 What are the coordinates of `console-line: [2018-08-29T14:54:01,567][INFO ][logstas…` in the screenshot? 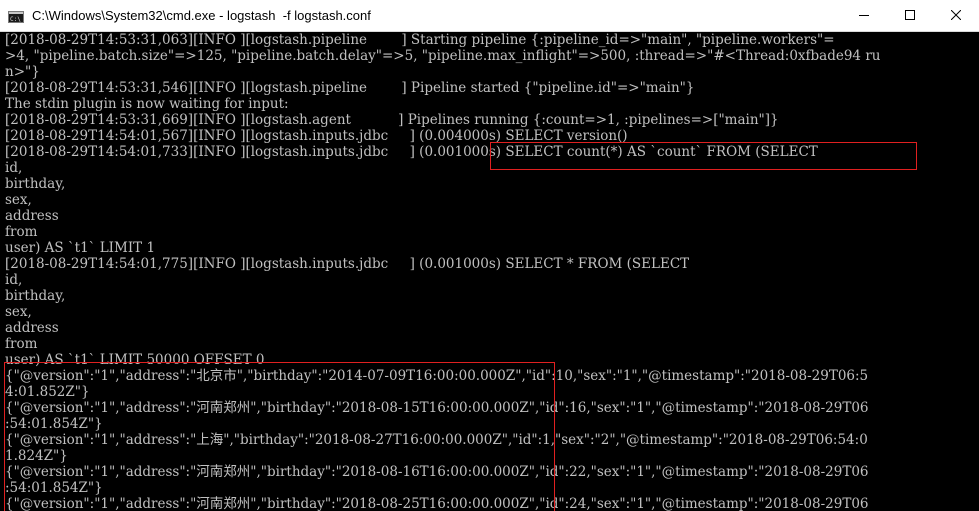 It's located at (316, 136).